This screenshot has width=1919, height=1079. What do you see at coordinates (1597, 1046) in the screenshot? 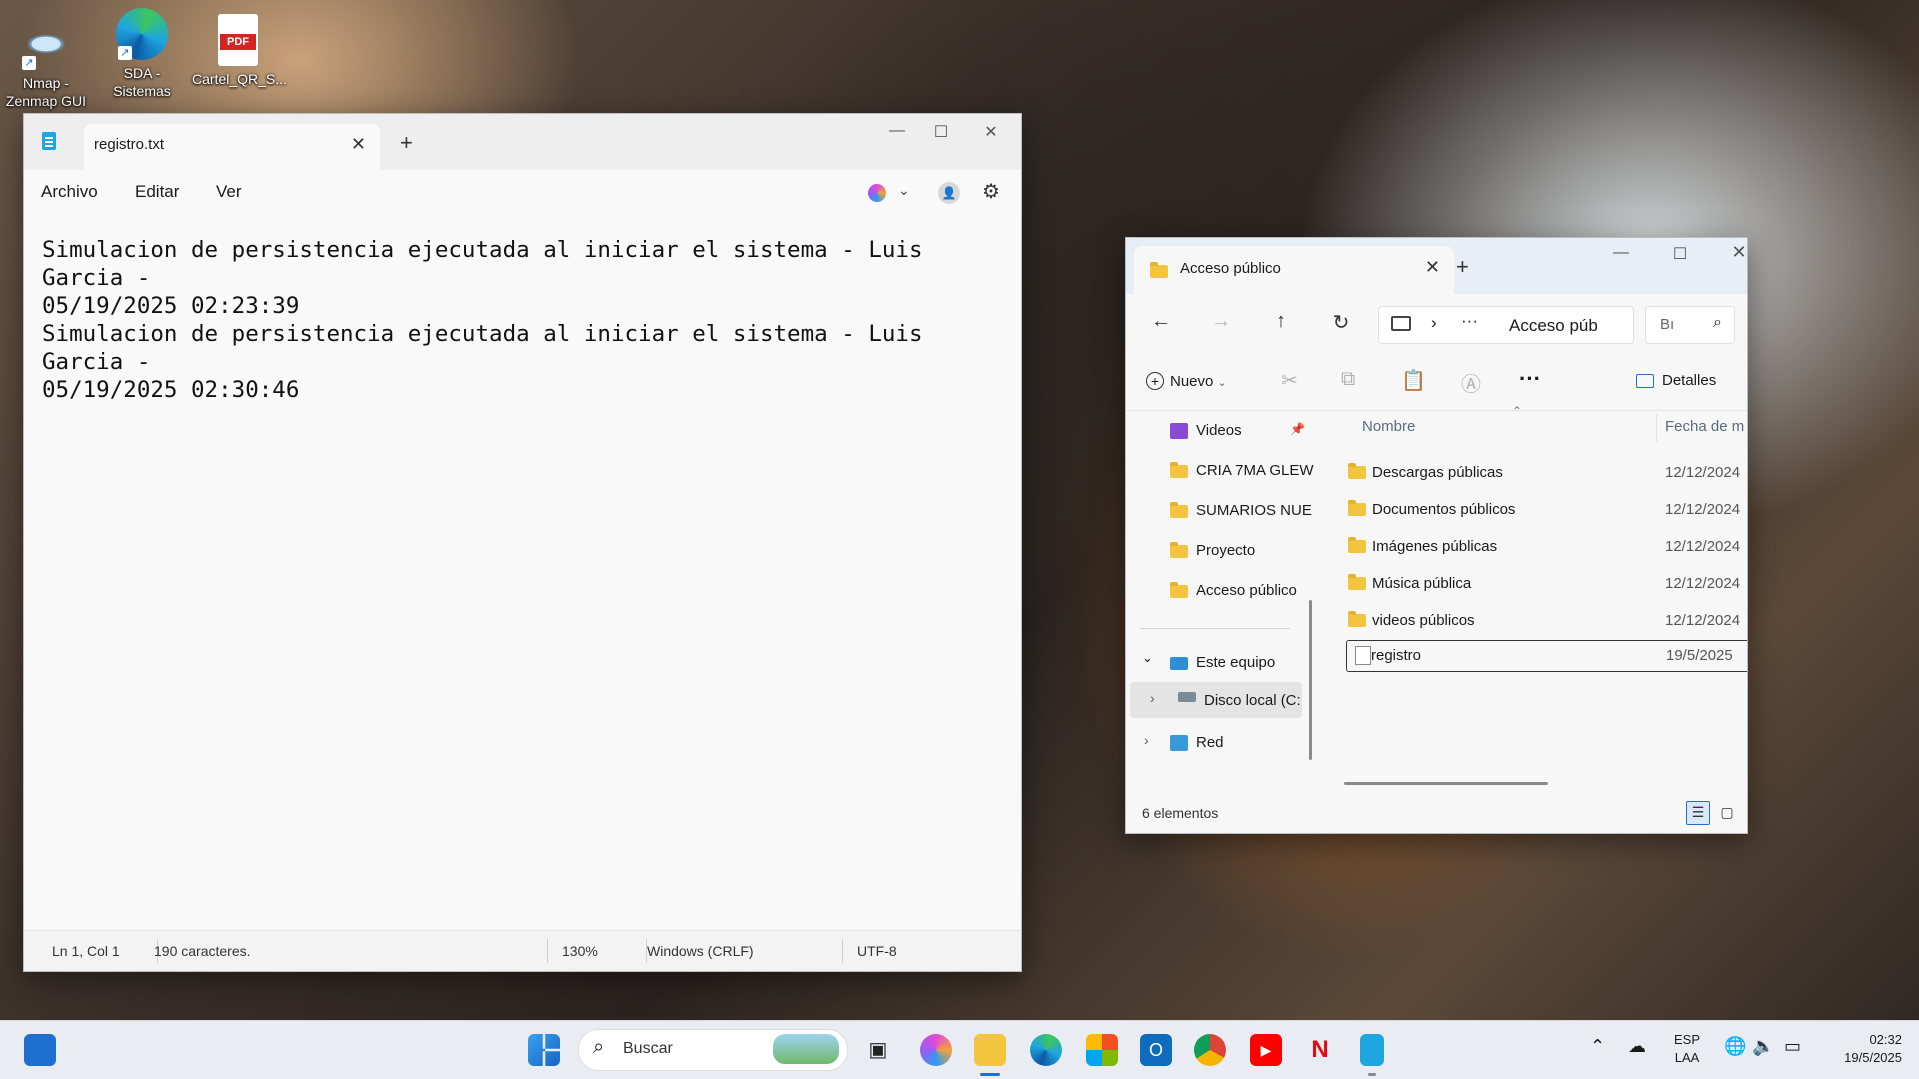
I see `show-hidden-icons-chevron-icon: ⌃` at bounding box center [1597, 1046].